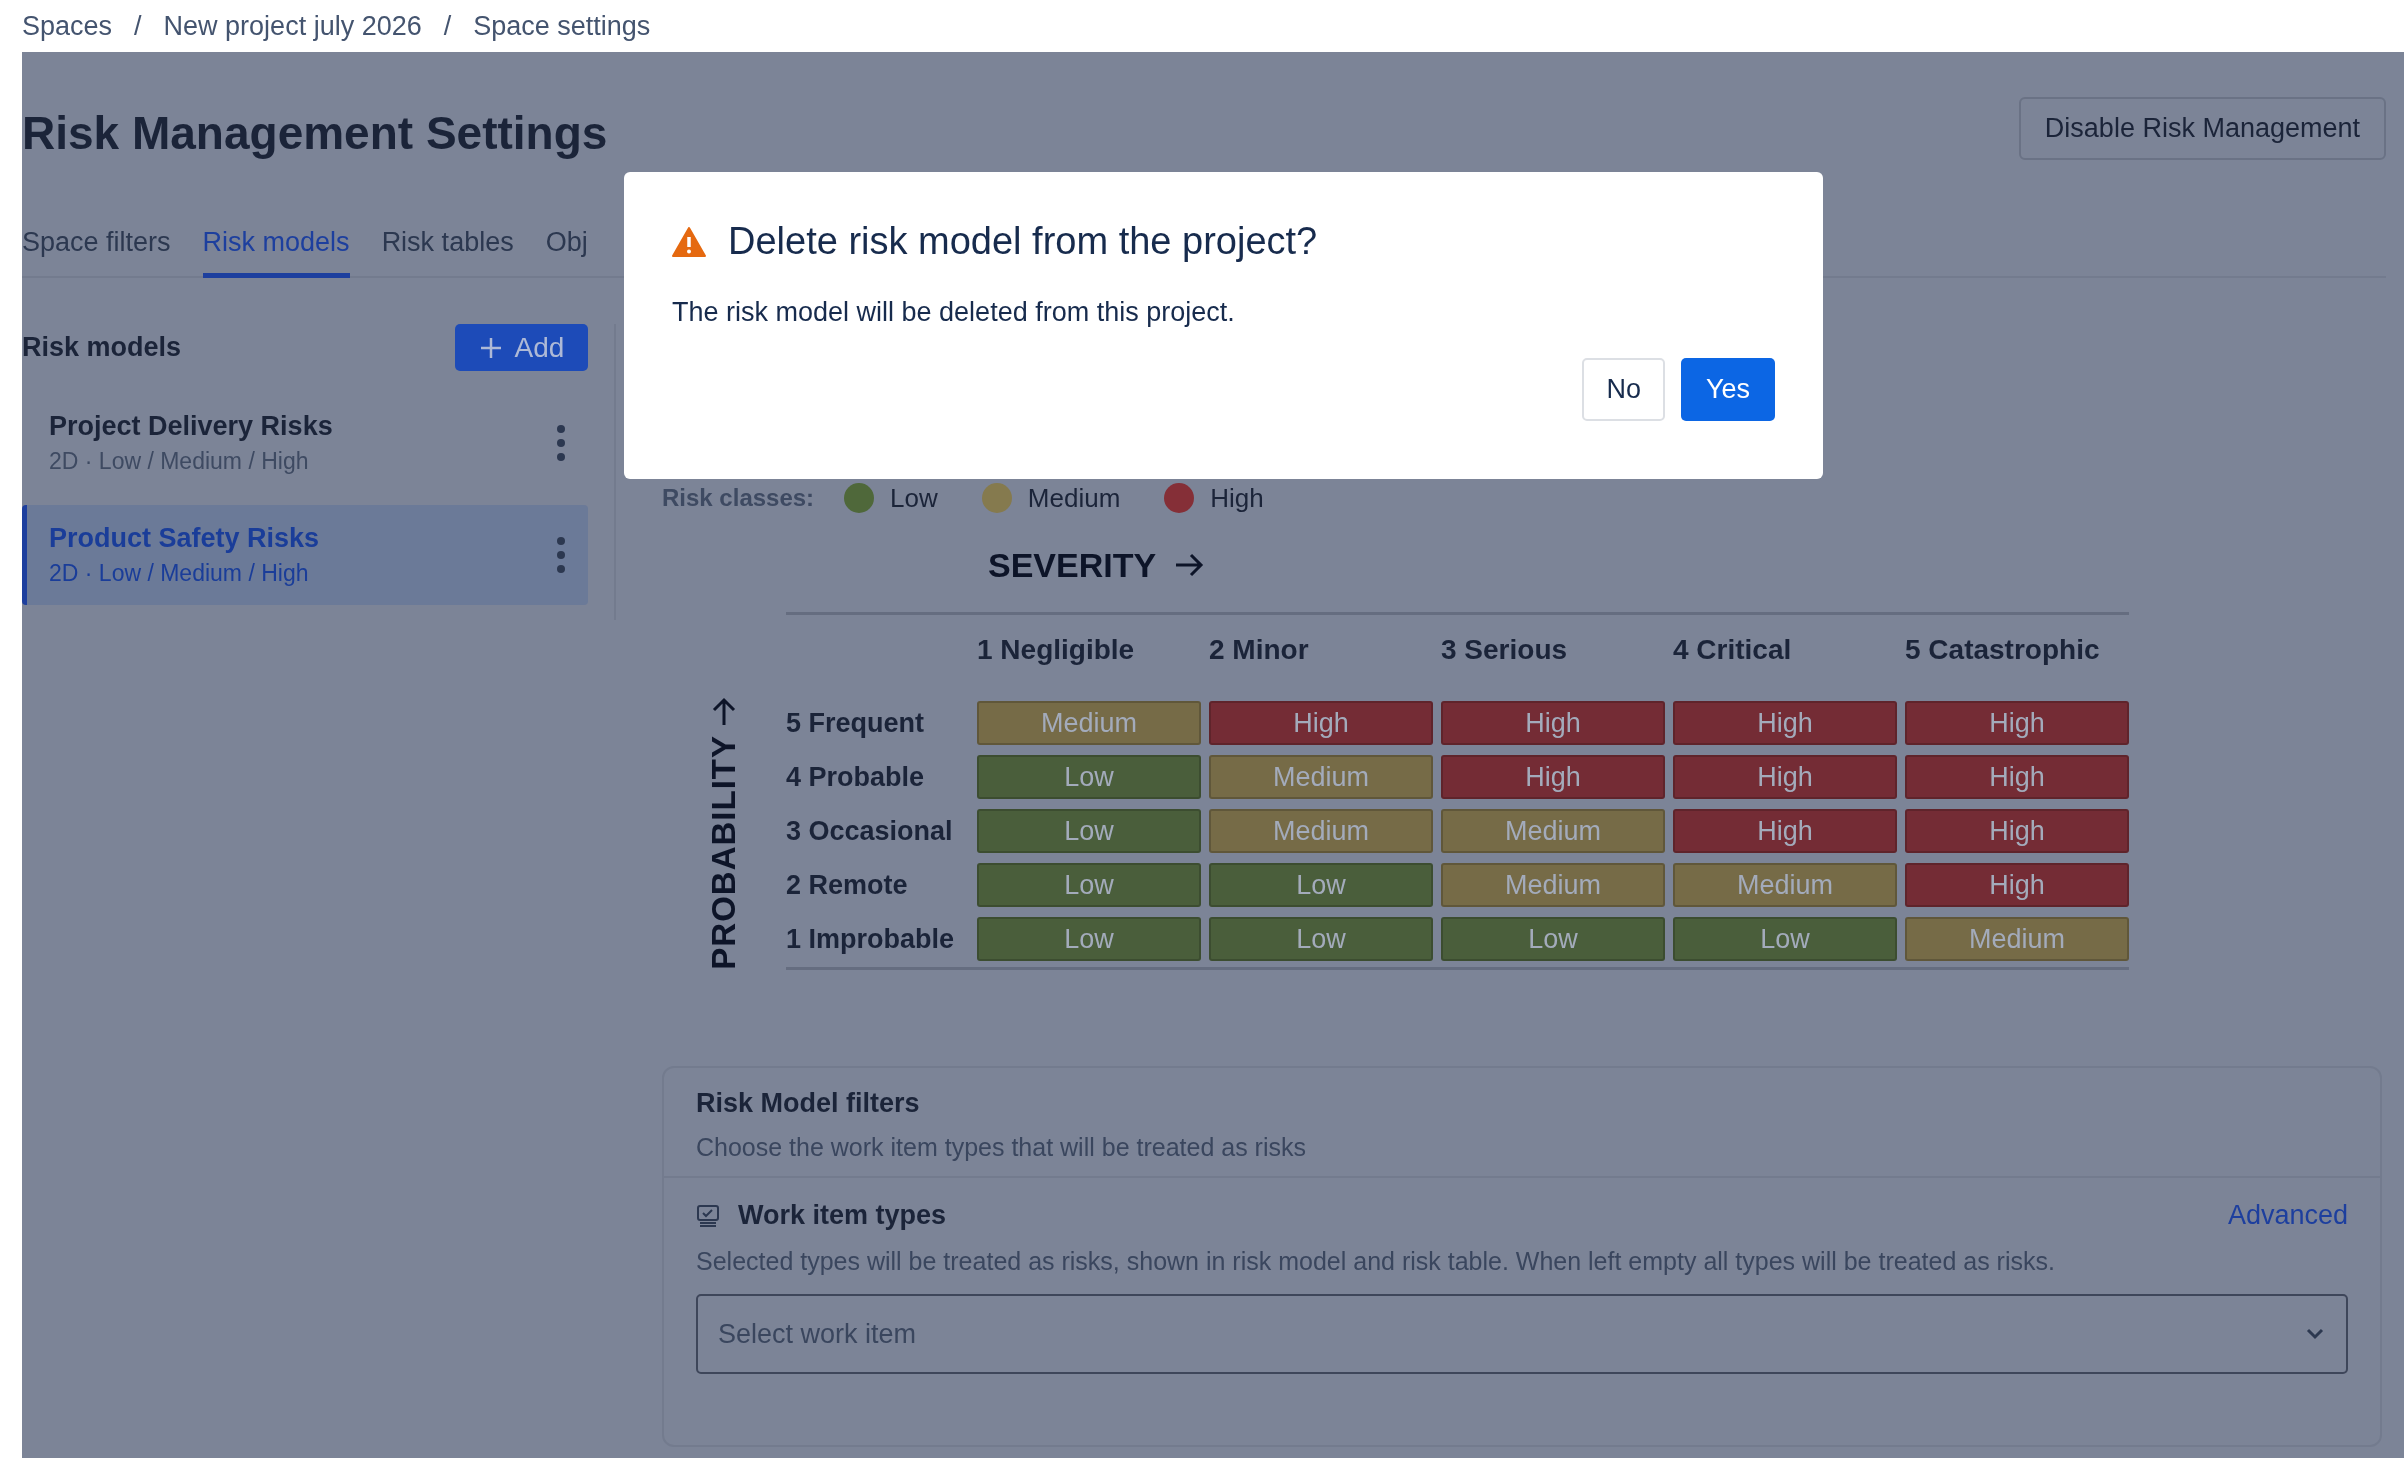  I want to click on card-title: Risk Model filters, so click(808, 1103).